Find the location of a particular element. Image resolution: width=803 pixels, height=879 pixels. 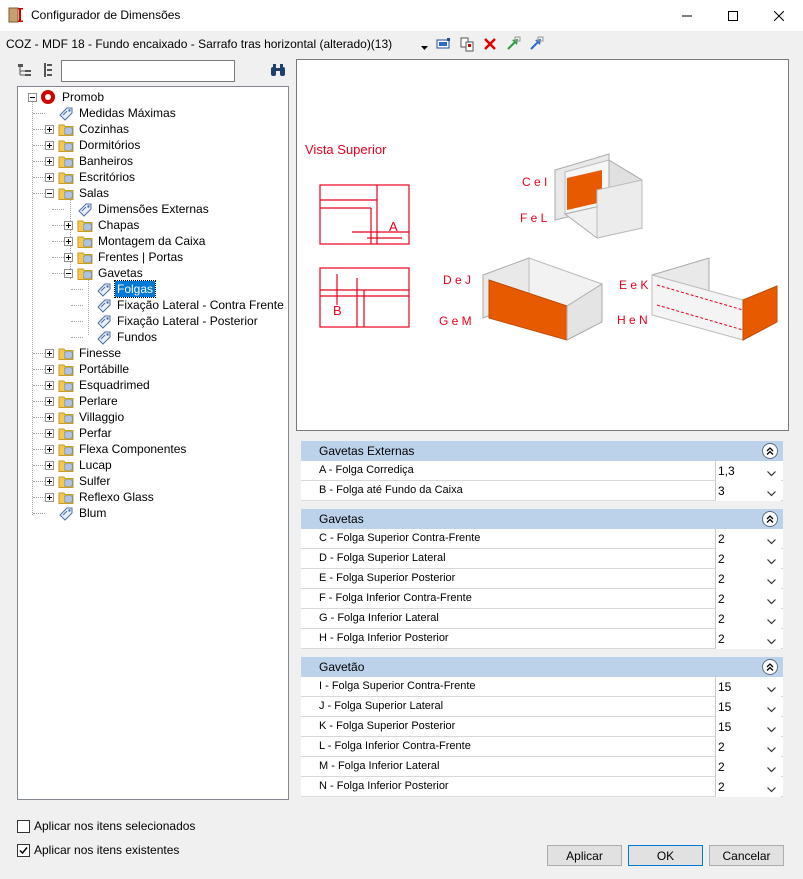

tree-node-banheiros: Banheiros is located at coordinates (106, 161).